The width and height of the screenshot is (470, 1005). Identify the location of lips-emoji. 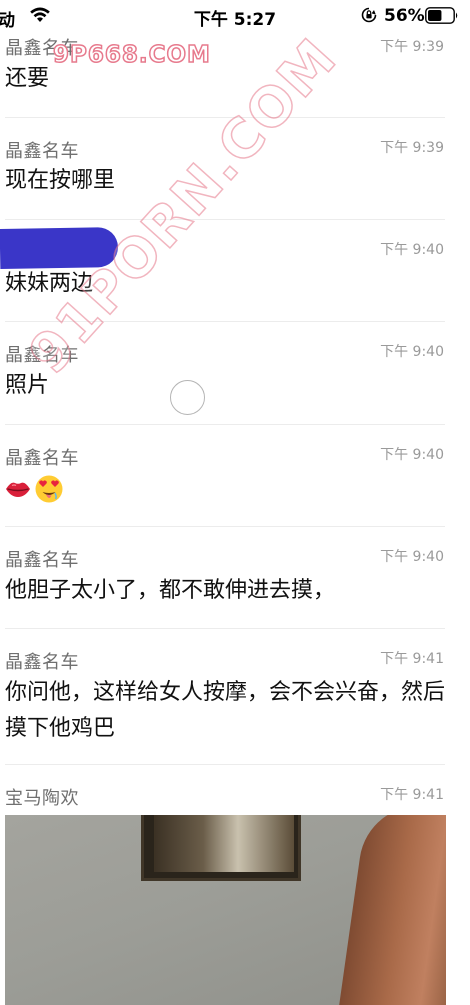
(18, 489).